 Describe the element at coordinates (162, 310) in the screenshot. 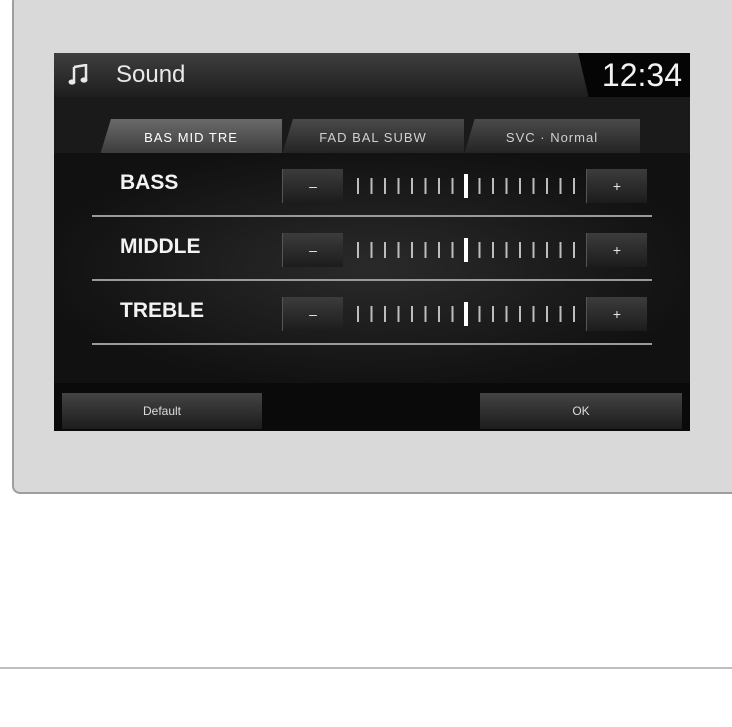

I see `treble-label: TREBLE` at that location.